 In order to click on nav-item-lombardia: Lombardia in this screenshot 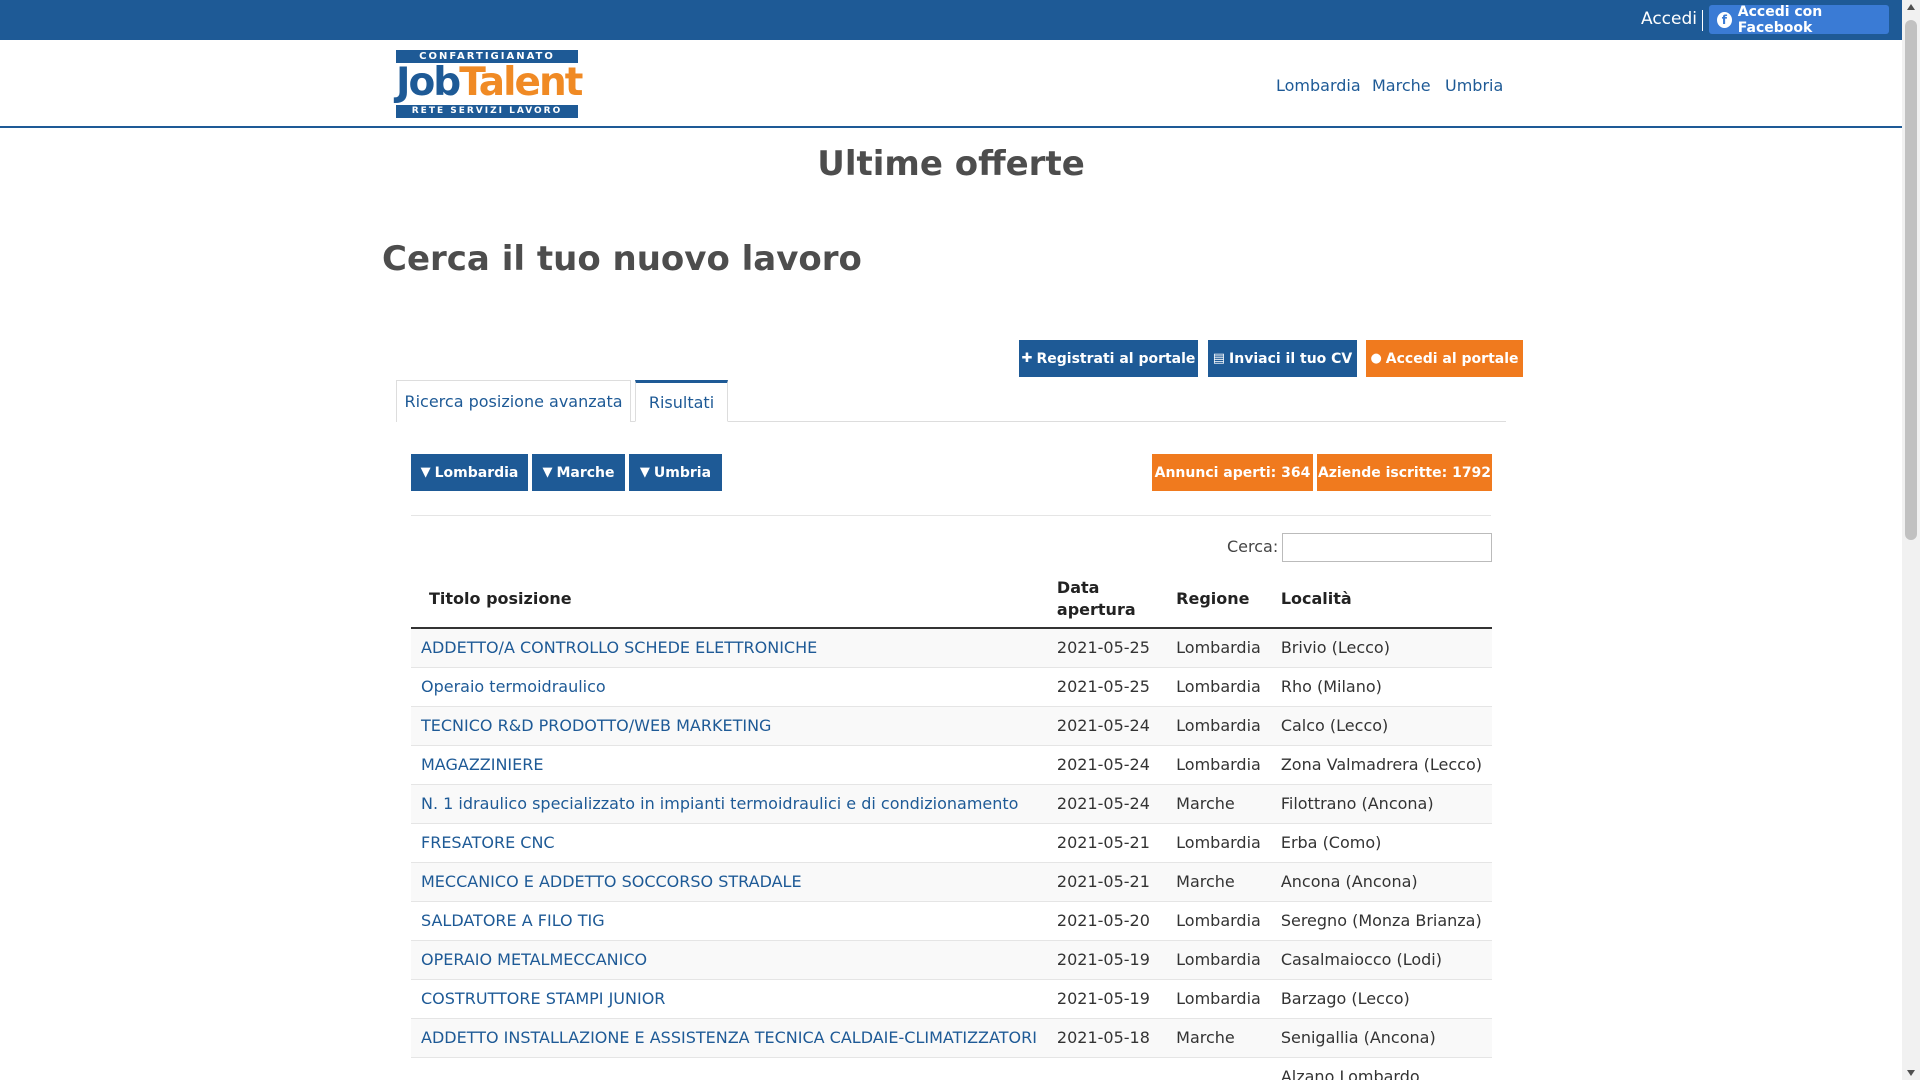, I will do `click(1318, 85)`.